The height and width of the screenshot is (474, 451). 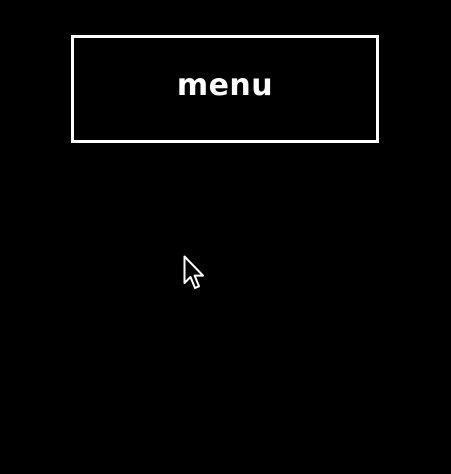 I want to click on mouse-cursor-icon, so click(x=193, y=272).